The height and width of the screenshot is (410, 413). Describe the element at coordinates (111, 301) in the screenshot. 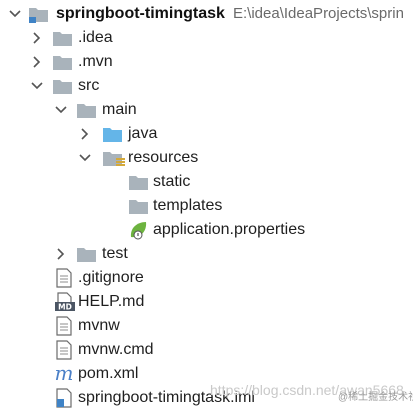

I see `tree-item-label: HELP.md` at that location.